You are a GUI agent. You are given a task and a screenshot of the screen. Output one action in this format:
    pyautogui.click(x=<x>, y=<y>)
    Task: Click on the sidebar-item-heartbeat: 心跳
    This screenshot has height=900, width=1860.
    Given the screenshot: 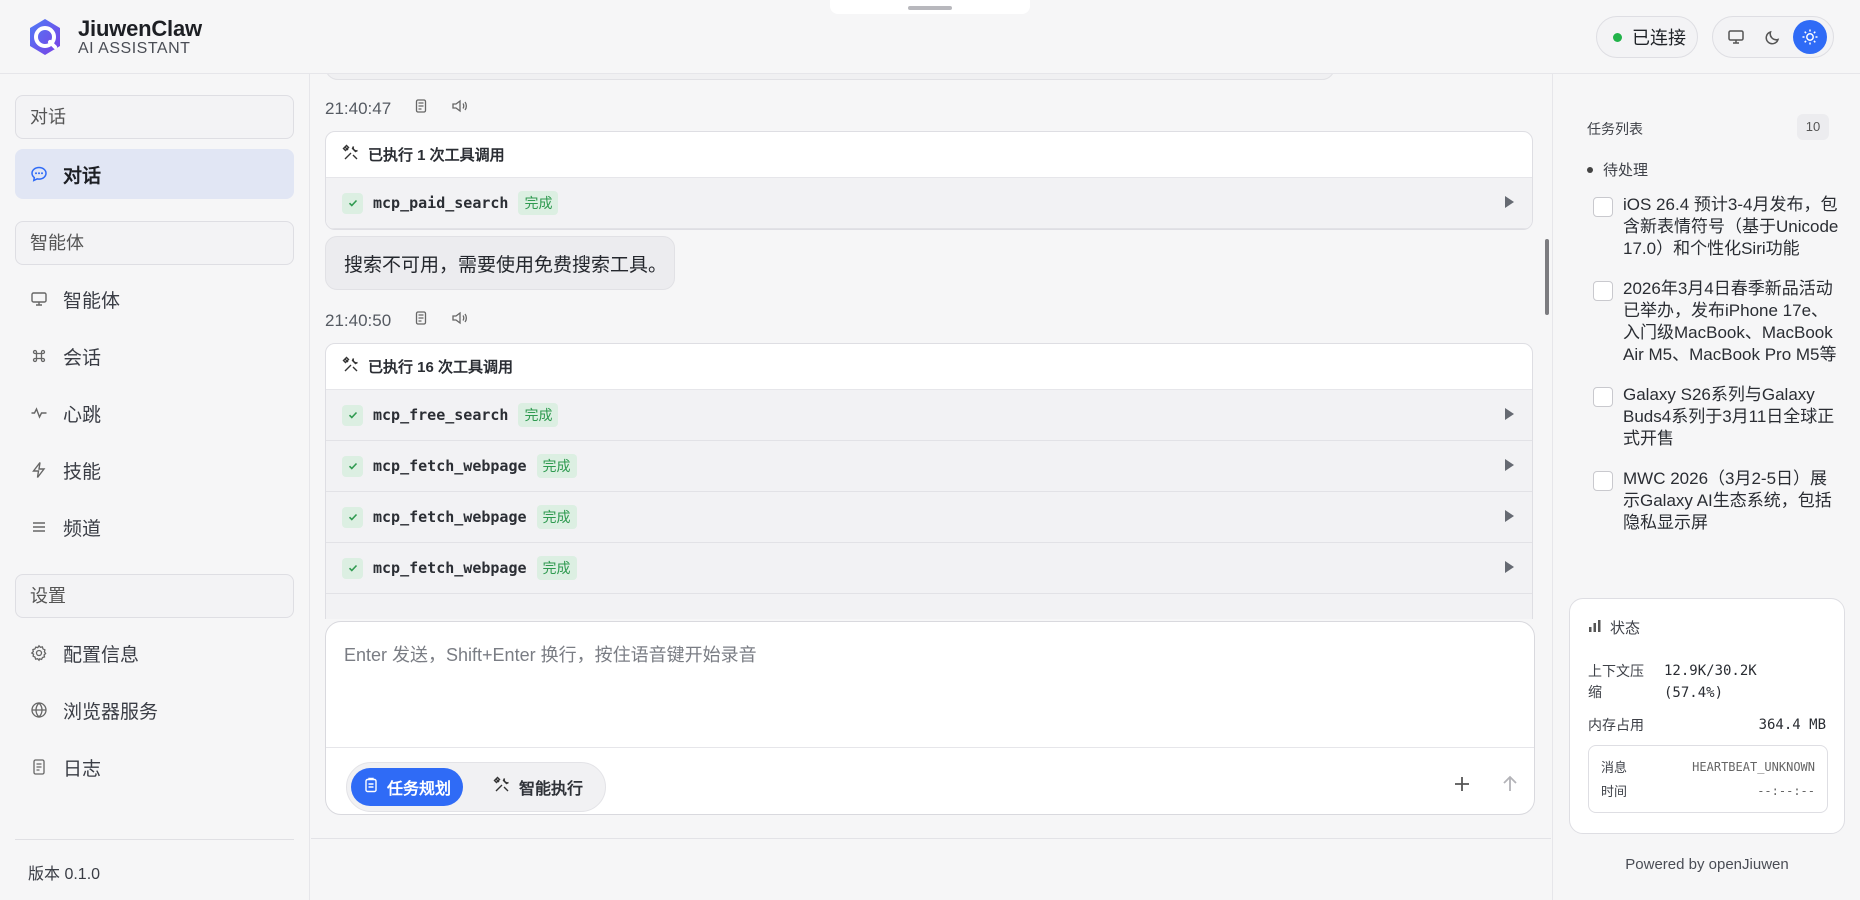 What is the action you would take?
    pyautogui.click(x=154, y=413)
    